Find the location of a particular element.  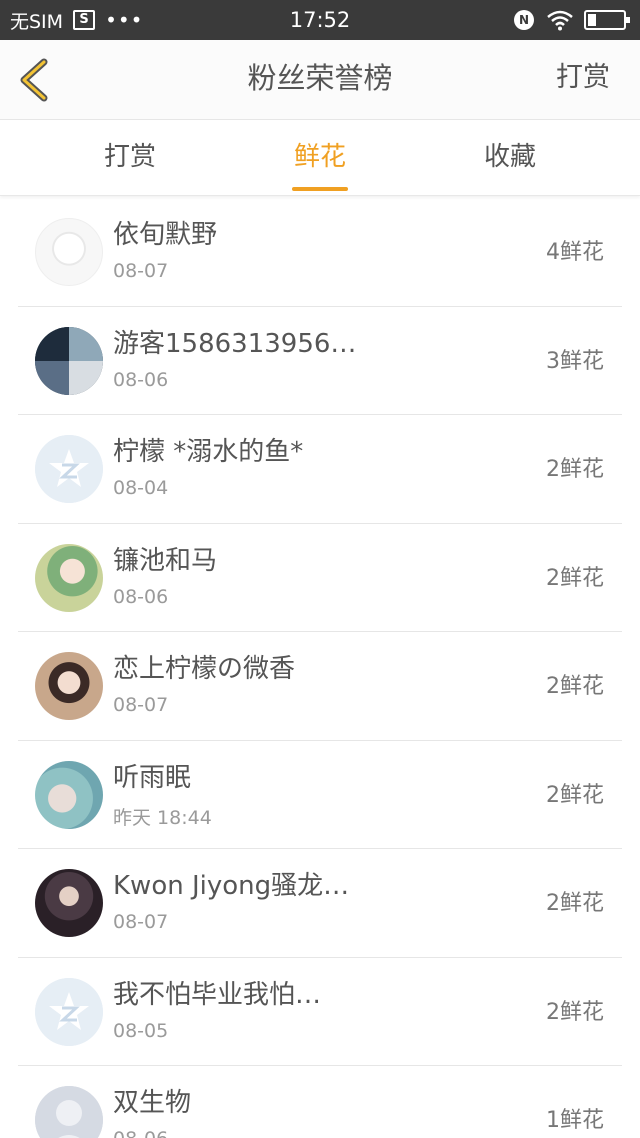

status-right: N is located at coordinates (572, 20).